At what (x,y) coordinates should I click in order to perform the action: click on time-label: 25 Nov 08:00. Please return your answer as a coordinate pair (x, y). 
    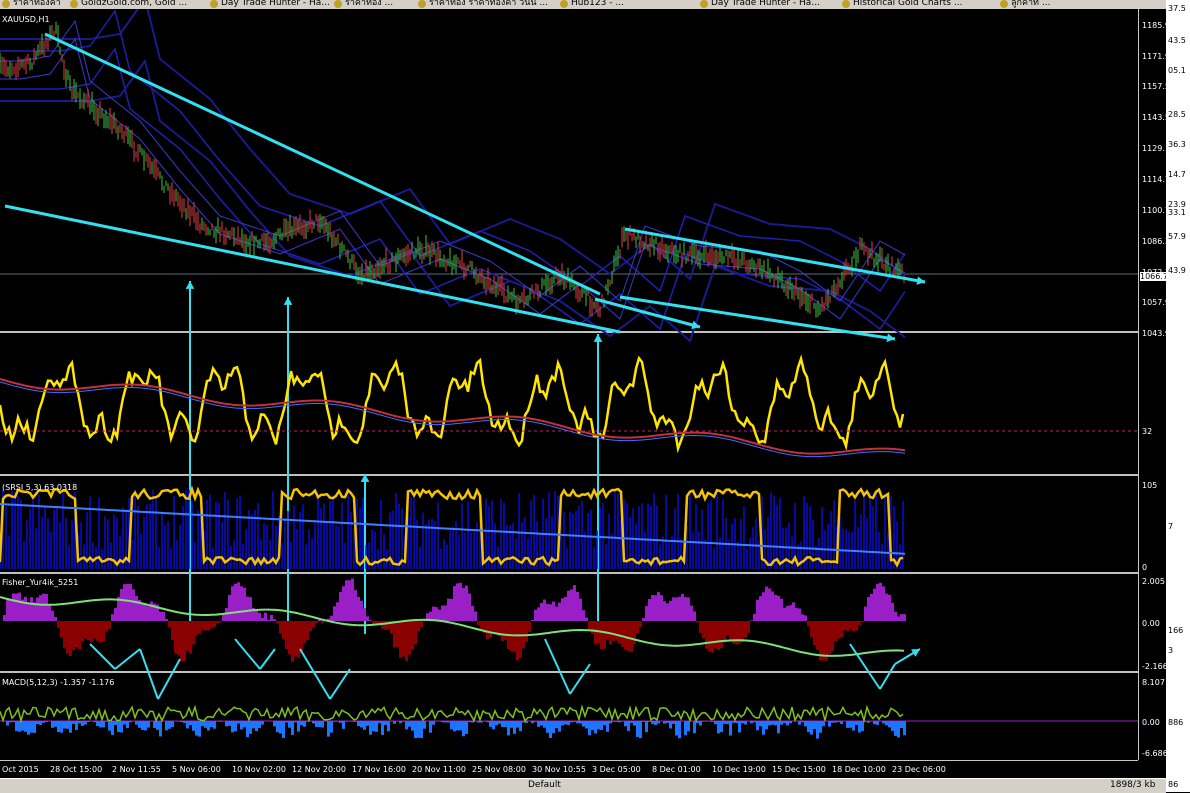
    Looking at the image, I should click on (499, 769).